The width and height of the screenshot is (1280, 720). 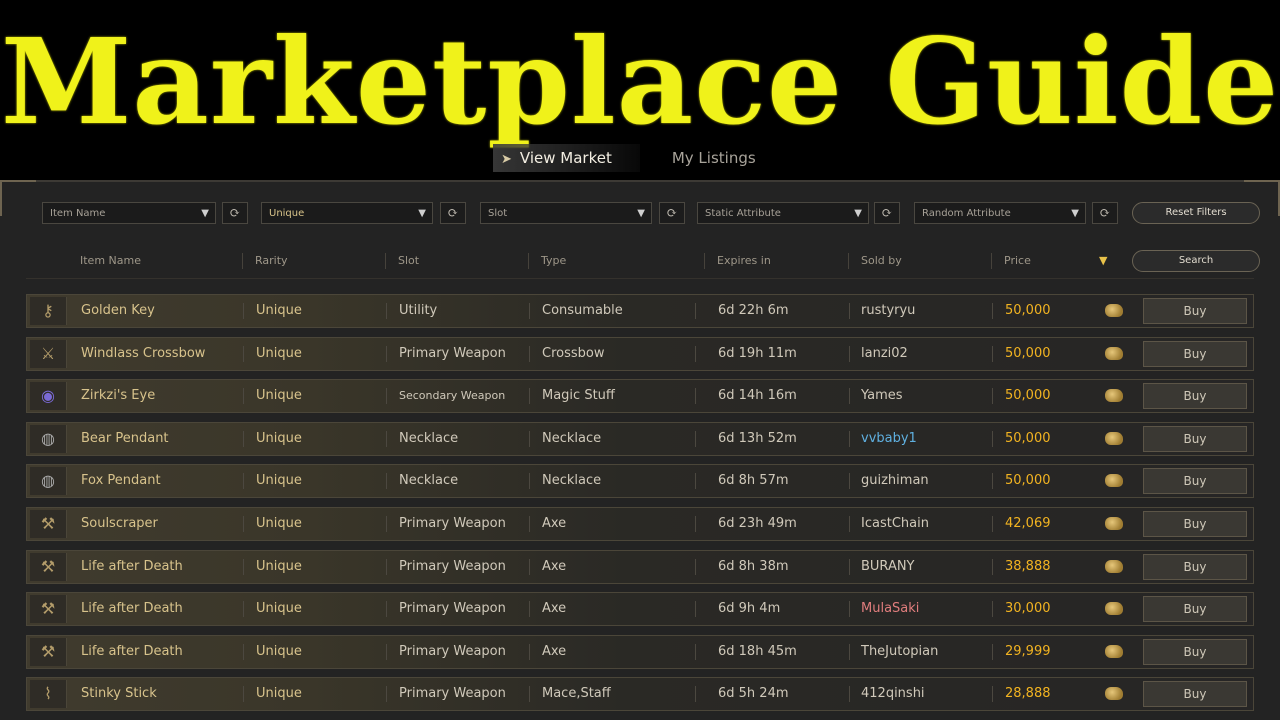 I want to click on tab-my-listings: My Listings, so click(x=714, y=158).